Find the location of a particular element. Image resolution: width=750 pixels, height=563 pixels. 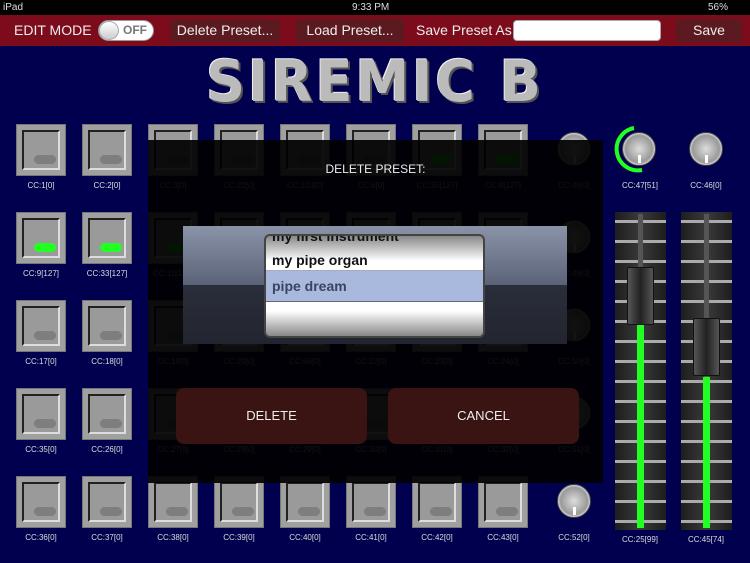

pad-label: CC:2[0] is located at coordinates (107, 185).